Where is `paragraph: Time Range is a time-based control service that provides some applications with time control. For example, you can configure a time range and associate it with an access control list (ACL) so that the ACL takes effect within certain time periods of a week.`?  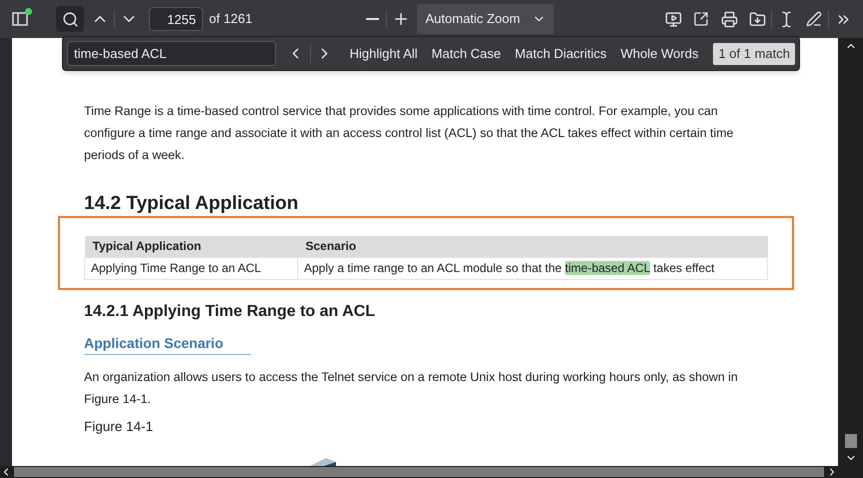
paragraph: Time Range is a time-based control service that provides some applications with time control. For example, you can configure a time range and associate it with an access control list (ACL) so that the ACL takes effect within certain time periods of a week. is located at coordinates (409, 133).